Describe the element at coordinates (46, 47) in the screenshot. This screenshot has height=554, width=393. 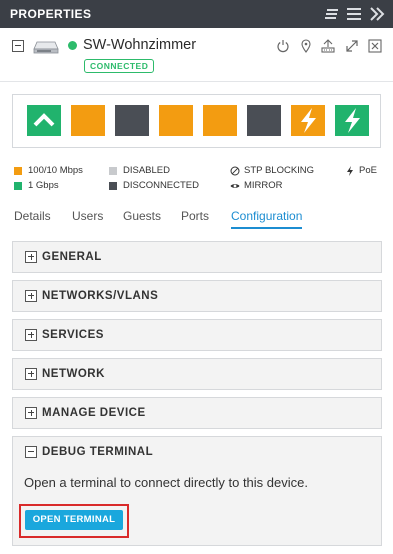
I see `switch-device-icon` at that location.